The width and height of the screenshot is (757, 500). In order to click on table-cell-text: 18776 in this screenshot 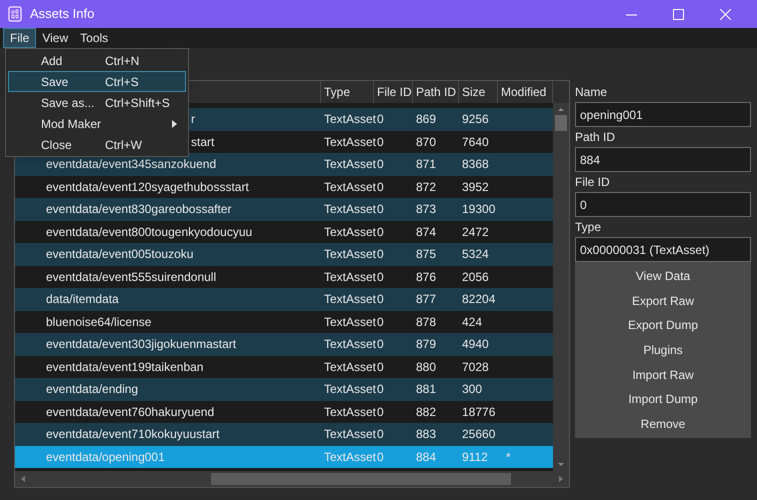, I will do `click(478, 412)`.